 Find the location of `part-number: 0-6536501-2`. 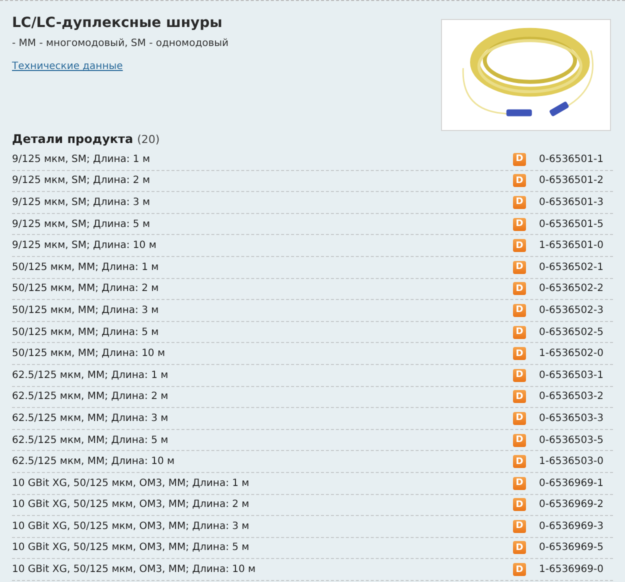

part-number: 0-6536501-2 is located at coordinates (571, 180).